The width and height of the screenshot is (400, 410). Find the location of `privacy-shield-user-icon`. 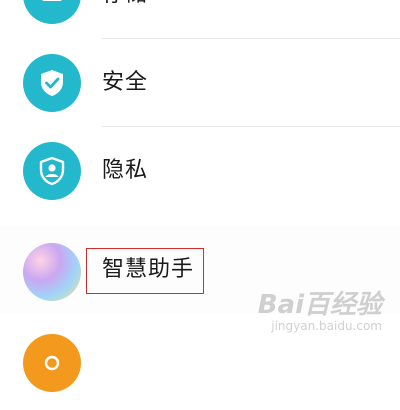

privacy-shield-user-icon is located at coordinates (52, 171).